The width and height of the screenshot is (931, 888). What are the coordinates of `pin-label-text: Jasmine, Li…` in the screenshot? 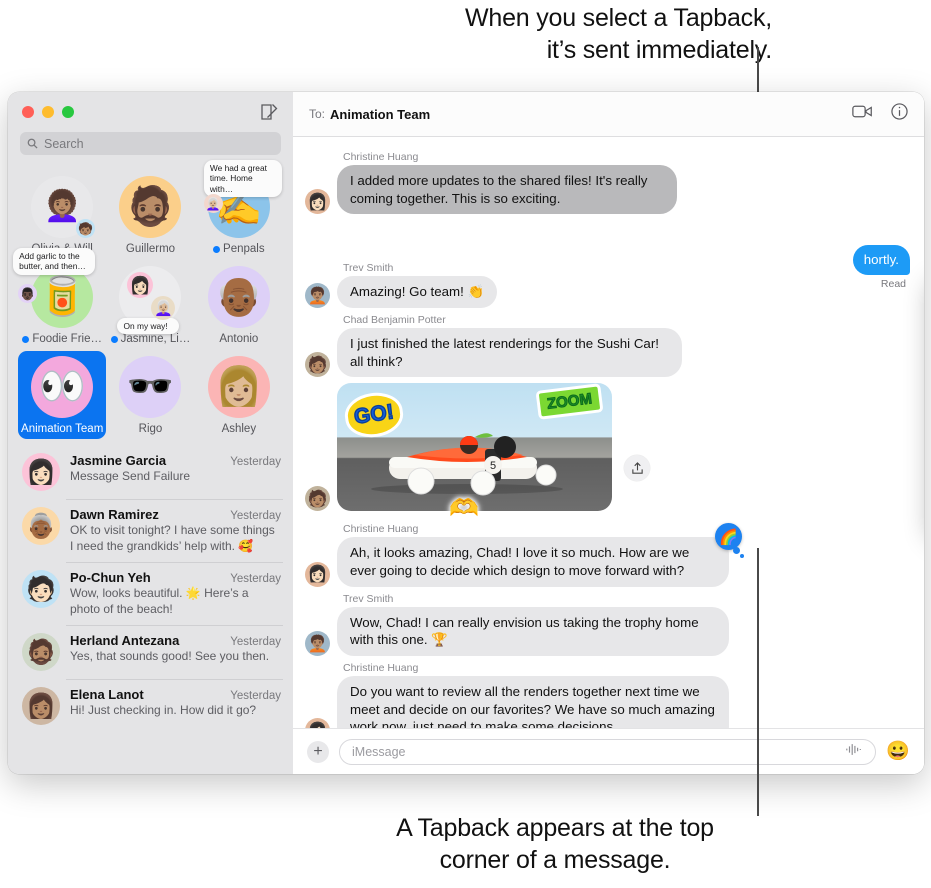 It's located at (155, 339).